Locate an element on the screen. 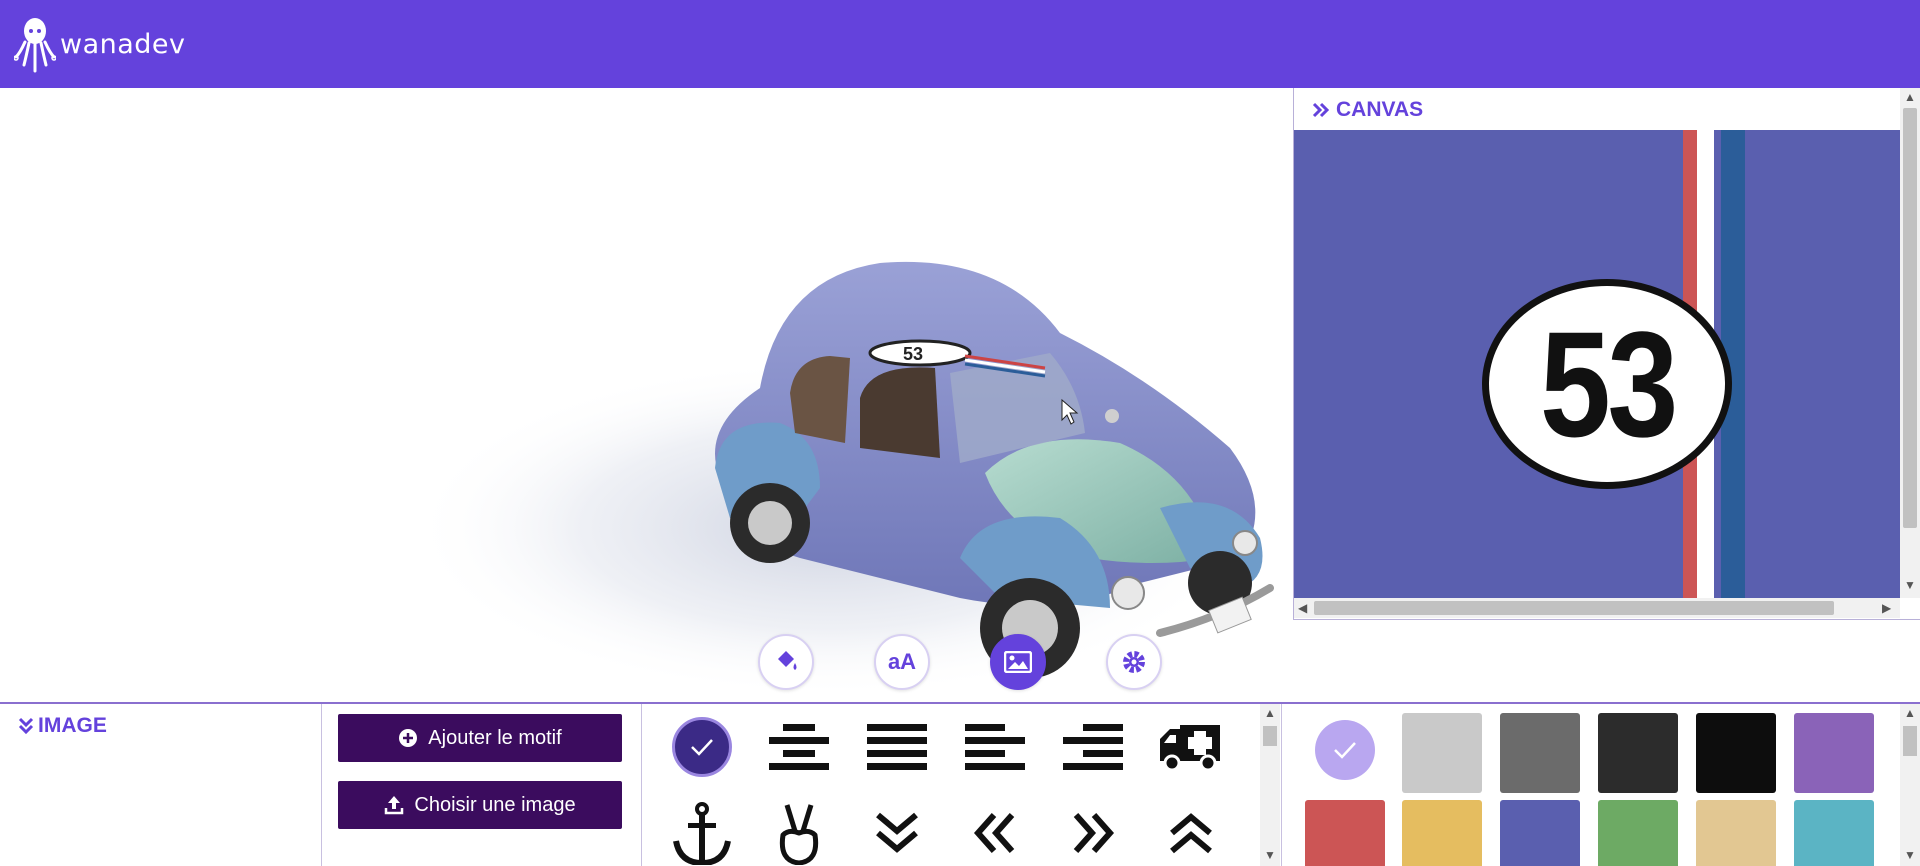 The width and height of the screenshot is (1920, 866). motif-double-chevron-down is located at coordinates (897, 832).